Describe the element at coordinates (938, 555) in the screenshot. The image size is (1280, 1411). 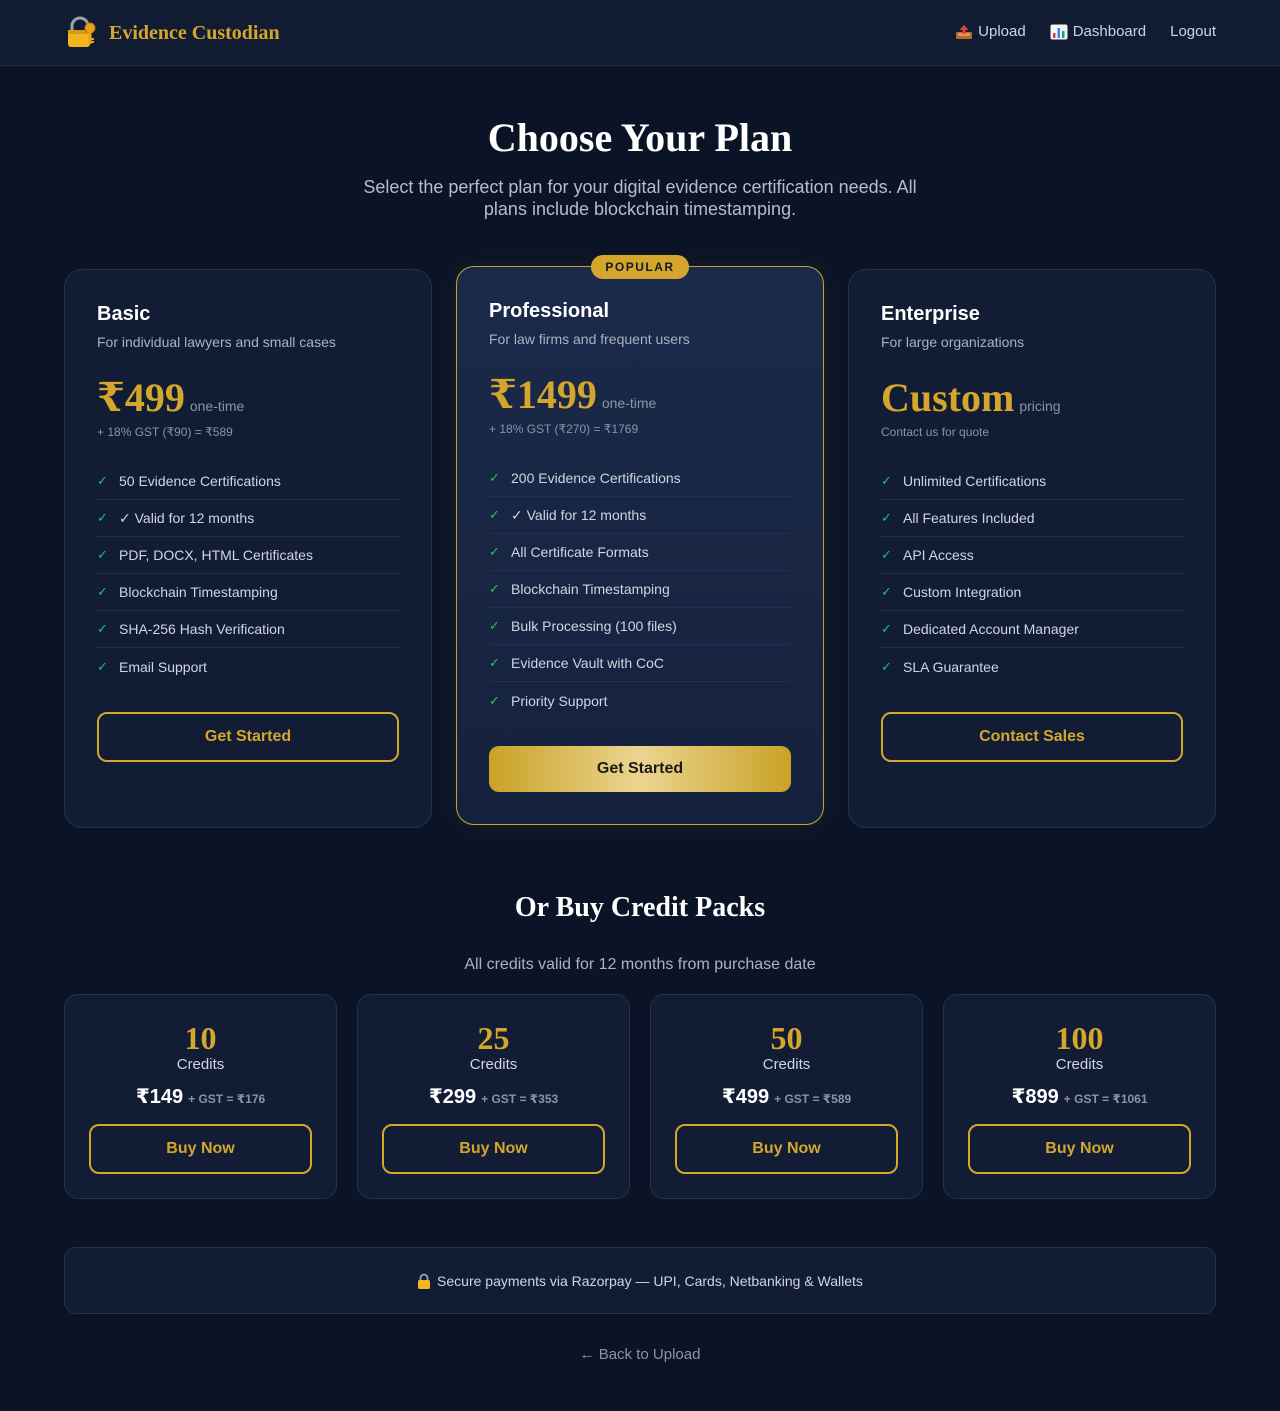
I see `plan-feature-text: API Access` at that location.